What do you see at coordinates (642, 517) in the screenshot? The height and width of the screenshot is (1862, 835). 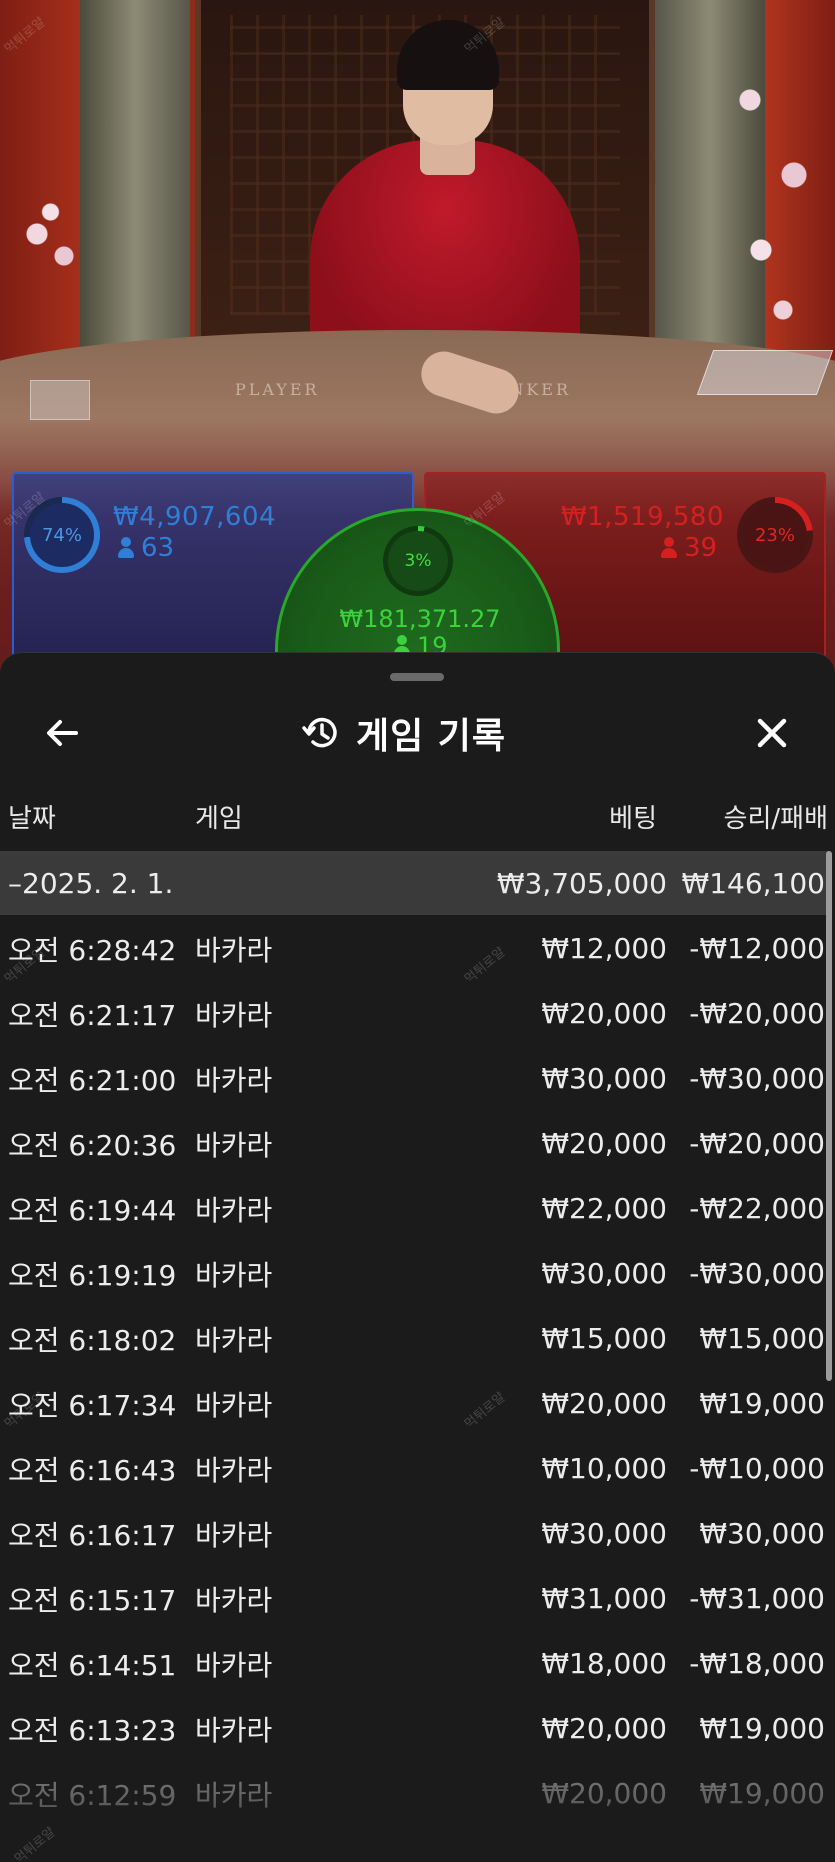 I see `banker-bet-amount: ₩1,519,580` at bounding box center [642, 517].